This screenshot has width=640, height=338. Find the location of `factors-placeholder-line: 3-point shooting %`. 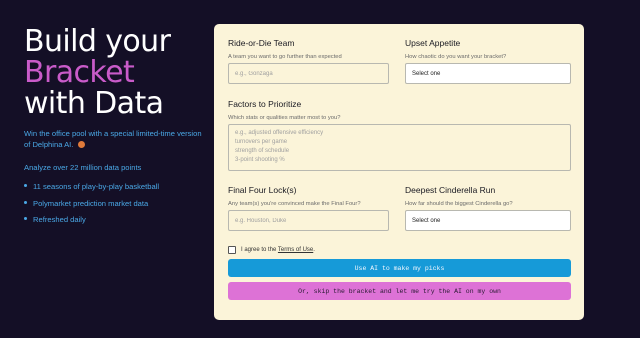

factors-placeholder-line: 3-point shooting % is located at coordinates (260, 160).